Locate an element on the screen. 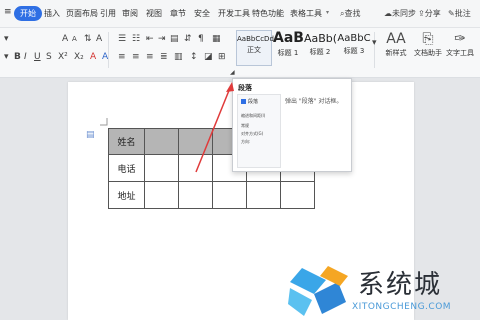  arrow-shaft is located at coordinates (213, 130).